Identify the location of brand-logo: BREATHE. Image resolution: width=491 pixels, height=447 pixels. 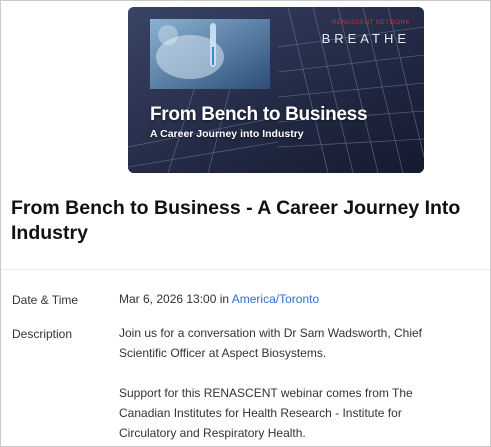
(365, 38).